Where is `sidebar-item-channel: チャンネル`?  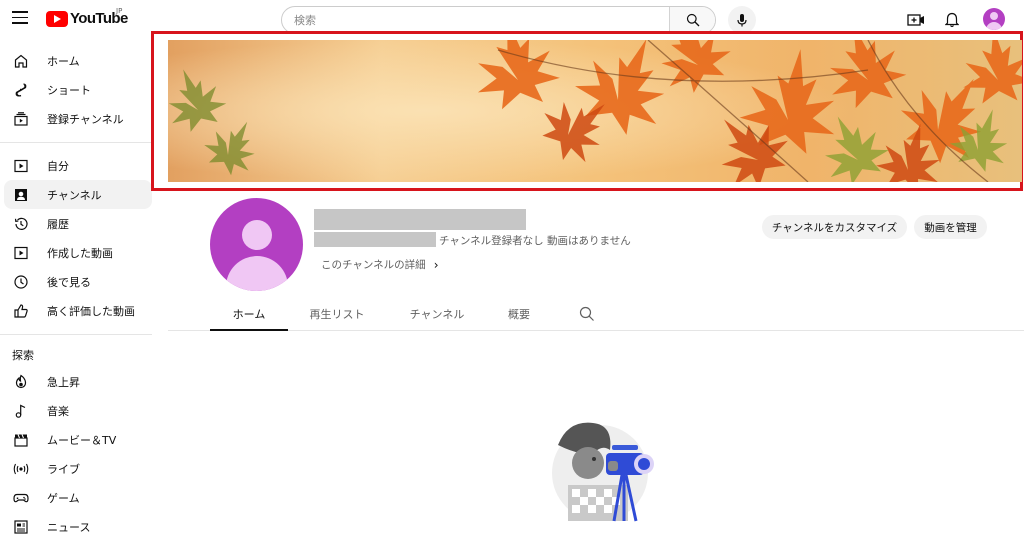
sidebar-item-channel: チャンネル is located at coordinates (78, 194).